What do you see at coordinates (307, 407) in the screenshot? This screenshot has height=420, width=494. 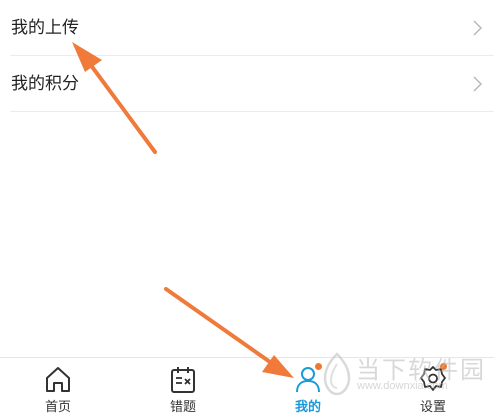 I see `tab-label: 我的` at bounding box center [307, 407].